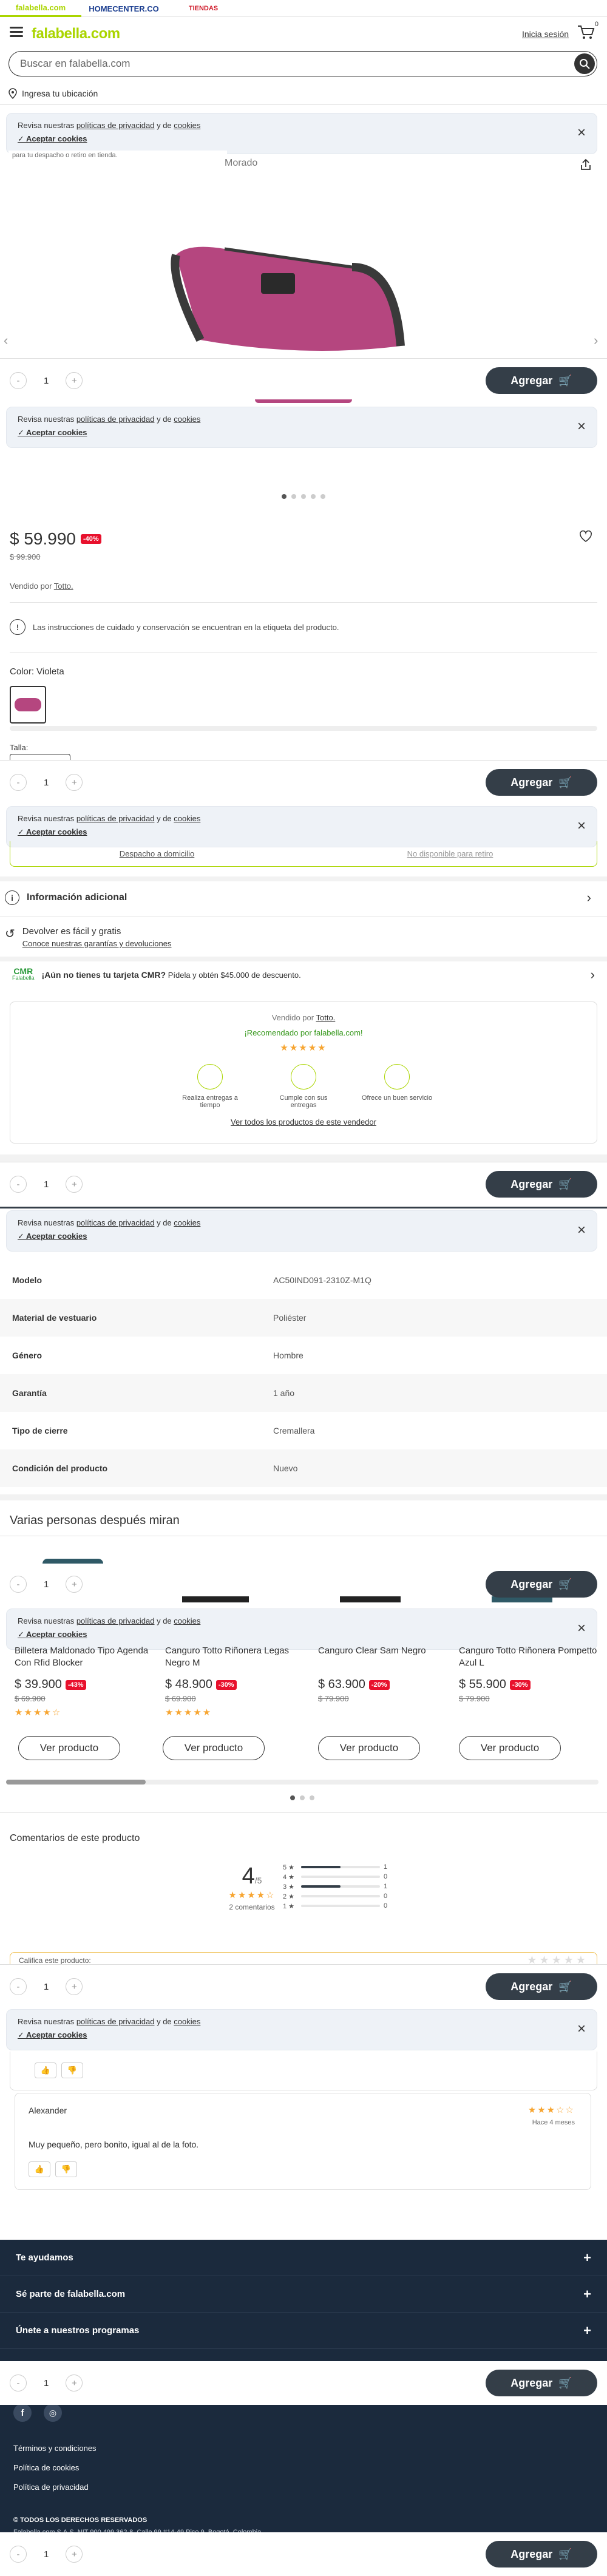  What do you see at coordinates (302, 1783) in the screenshot?
I see `related-scrollbar` at bounding box center [302, 1783].